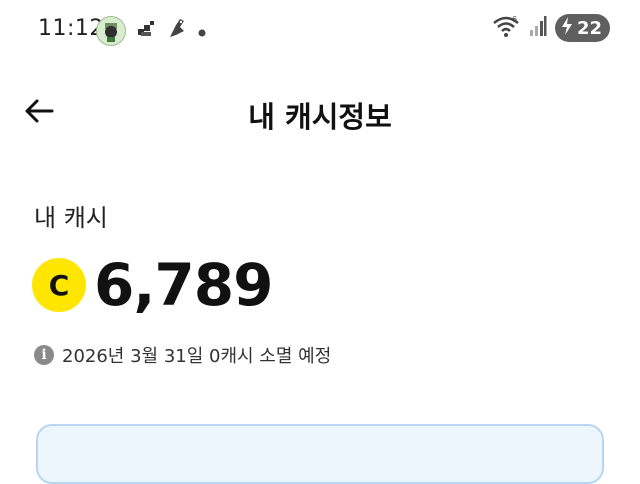 The width and height of the screenshot is (640, 484). What do you see at coordinates (59, 285) in the screenshot?
I see `coin-icon: C` at bounding box center [59, 285].